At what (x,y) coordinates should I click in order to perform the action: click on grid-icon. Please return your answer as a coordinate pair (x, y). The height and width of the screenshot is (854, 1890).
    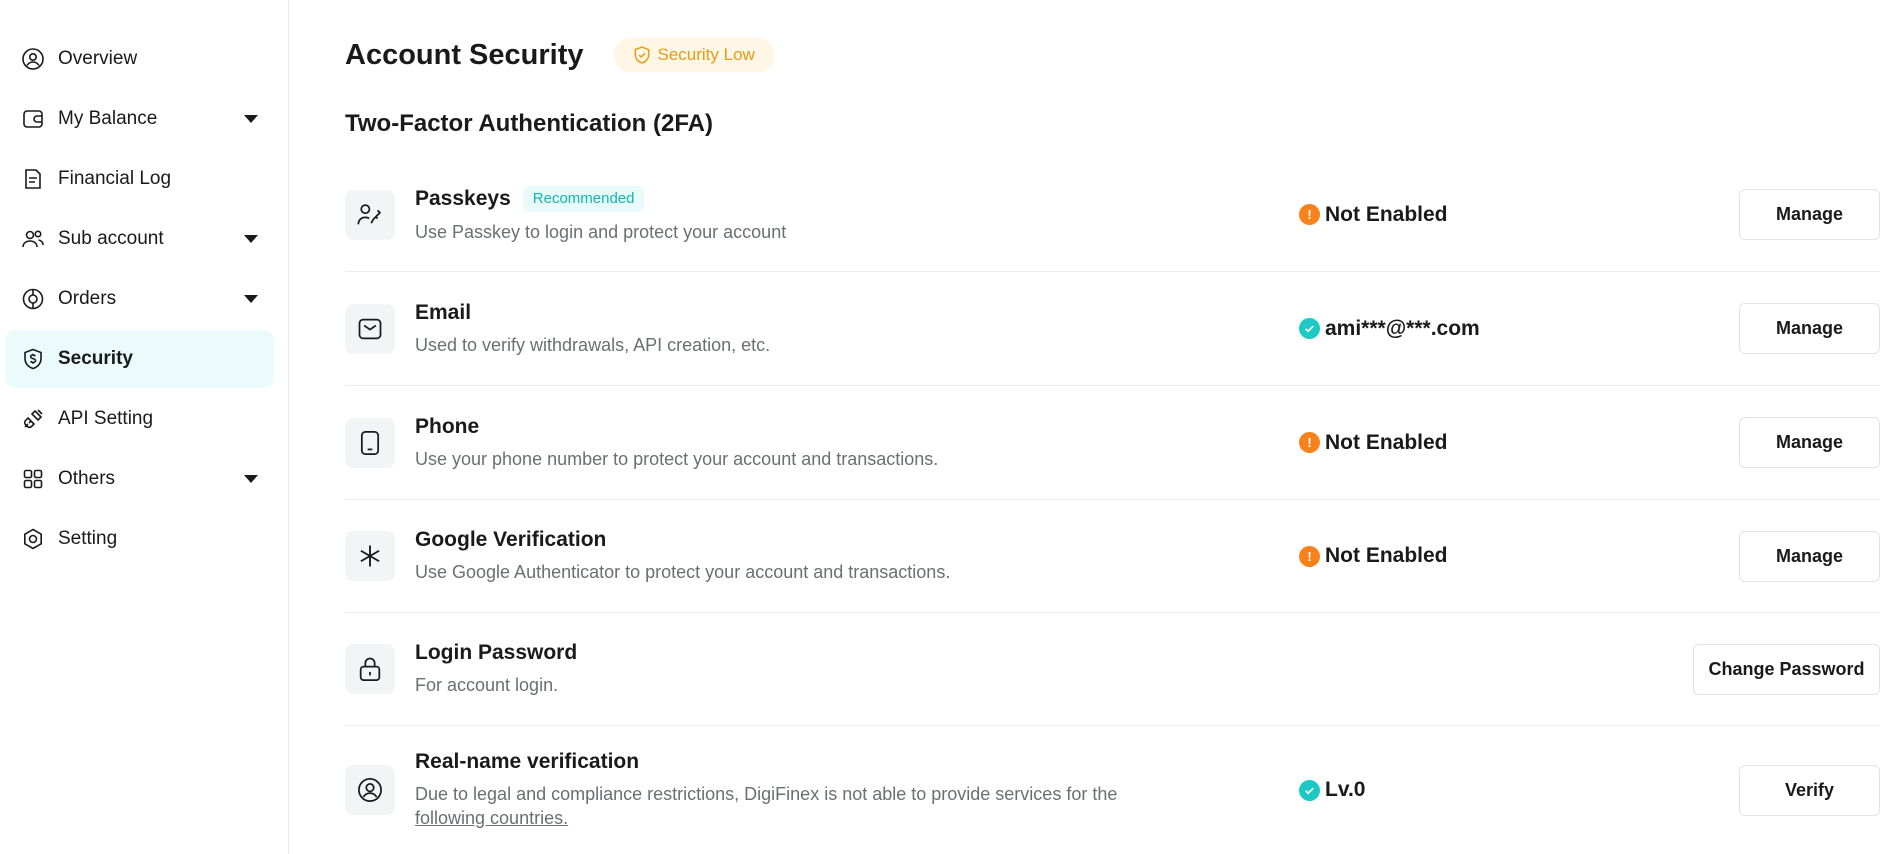
    Looking at the image, I should click on (33, 479).